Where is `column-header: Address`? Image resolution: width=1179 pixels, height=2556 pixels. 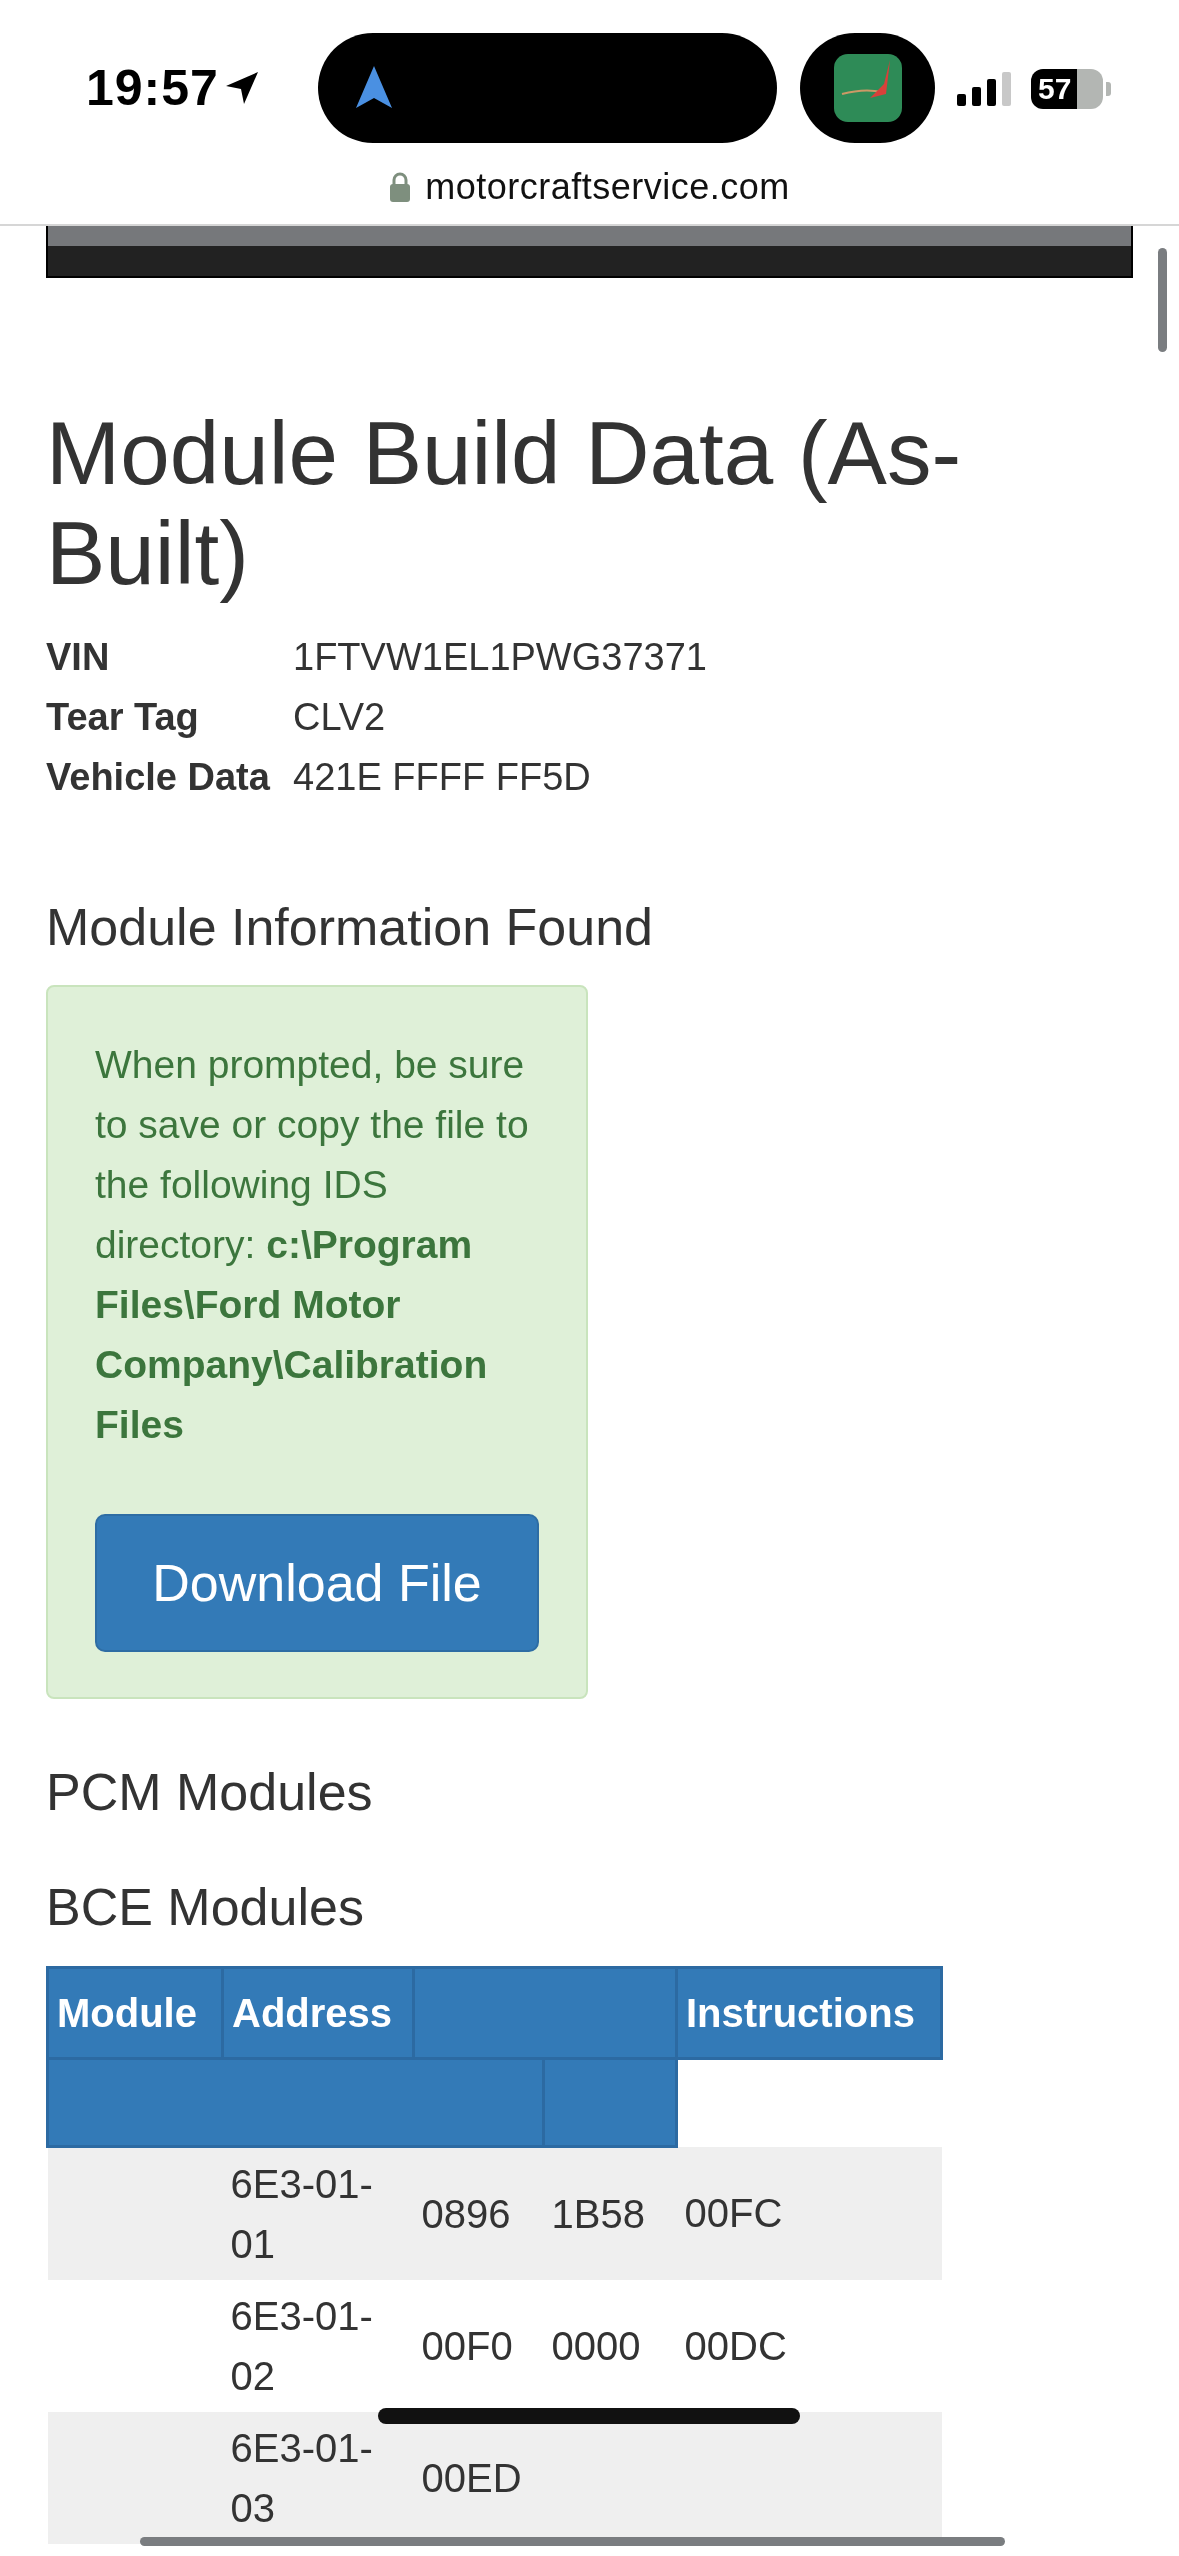
column-header: Address is located at coordinates (318, 2013).